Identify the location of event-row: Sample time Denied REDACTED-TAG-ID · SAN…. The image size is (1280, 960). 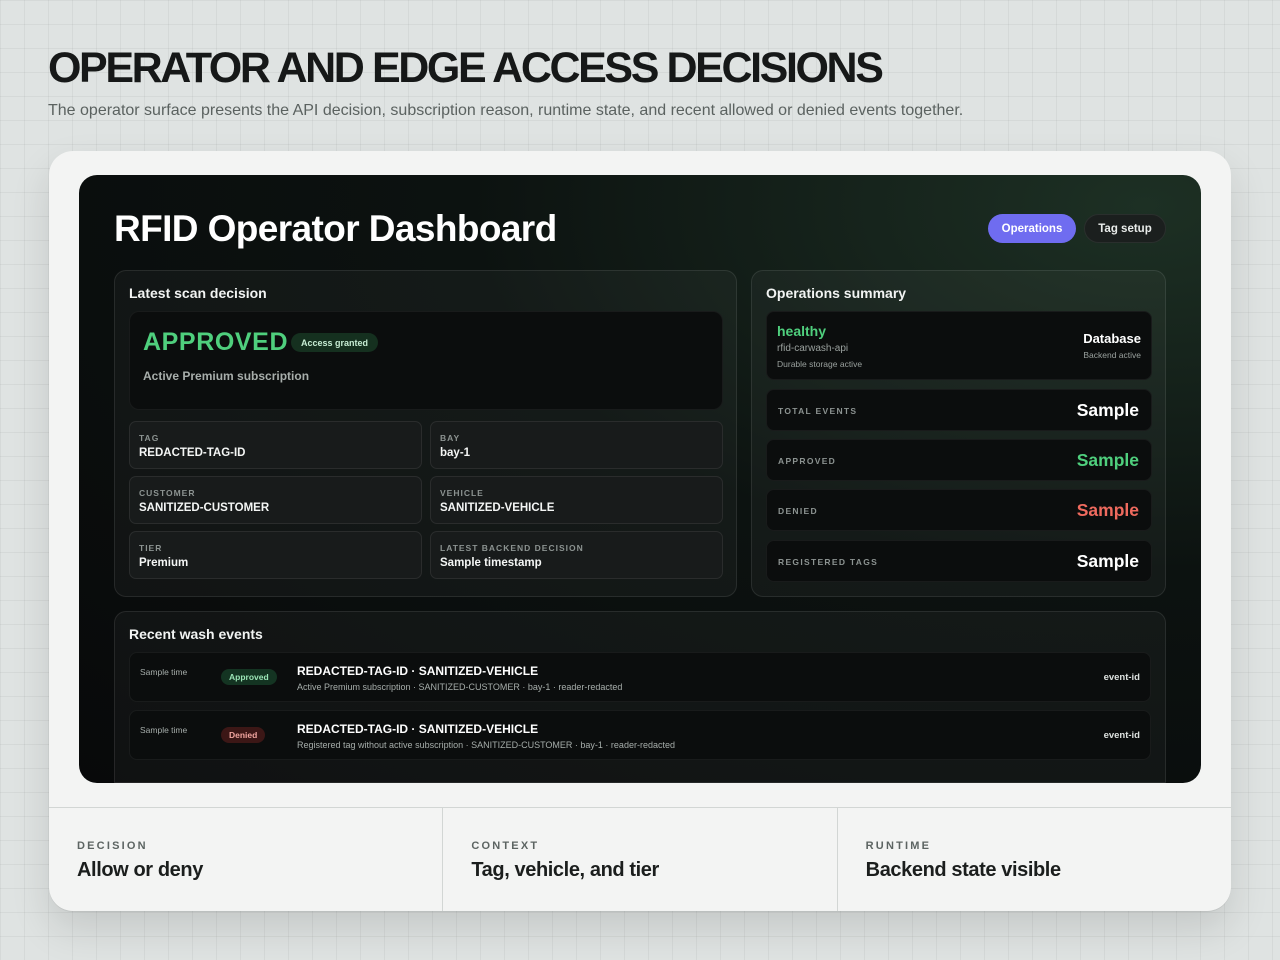
(640, 735).